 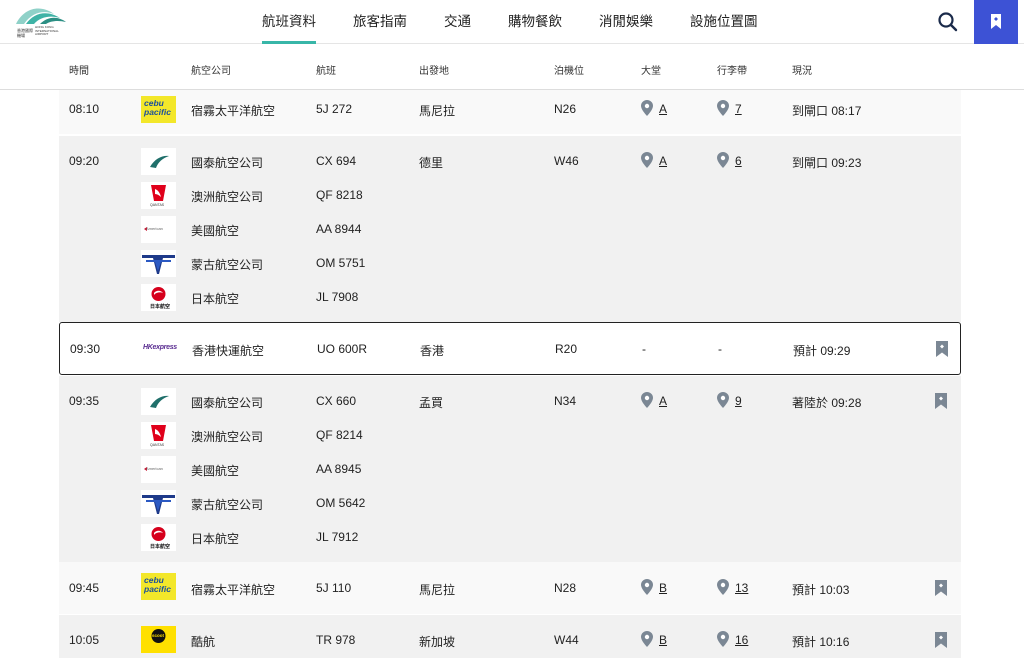 What do you see at coordinates (732, 639) in the screenshot?
I see `belt-link: 16` at bounding box center [732, 639].